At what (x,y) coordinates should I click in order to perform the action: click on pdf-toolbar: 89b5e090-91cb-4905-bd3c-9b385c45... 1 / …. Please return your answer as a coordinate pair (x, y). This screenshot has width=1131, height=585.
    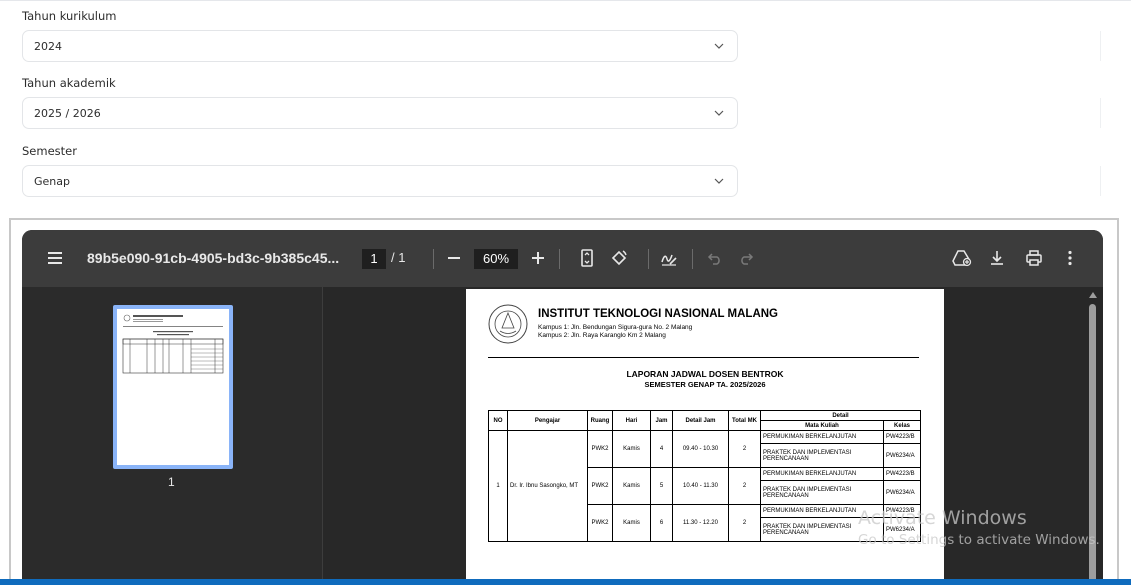
    Looking at the image, I should click on (562, 258).